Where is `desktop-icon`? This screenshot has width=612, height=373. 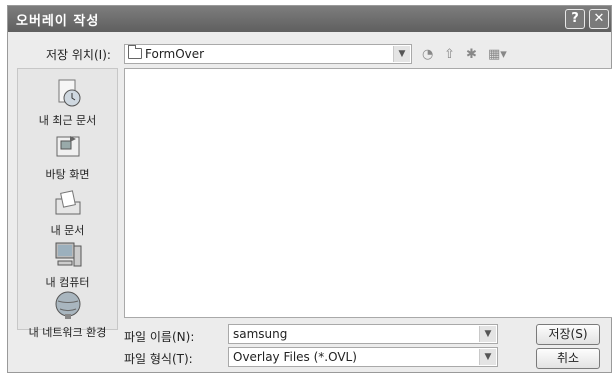
desktop-icon is located at coordinates (68, 147).